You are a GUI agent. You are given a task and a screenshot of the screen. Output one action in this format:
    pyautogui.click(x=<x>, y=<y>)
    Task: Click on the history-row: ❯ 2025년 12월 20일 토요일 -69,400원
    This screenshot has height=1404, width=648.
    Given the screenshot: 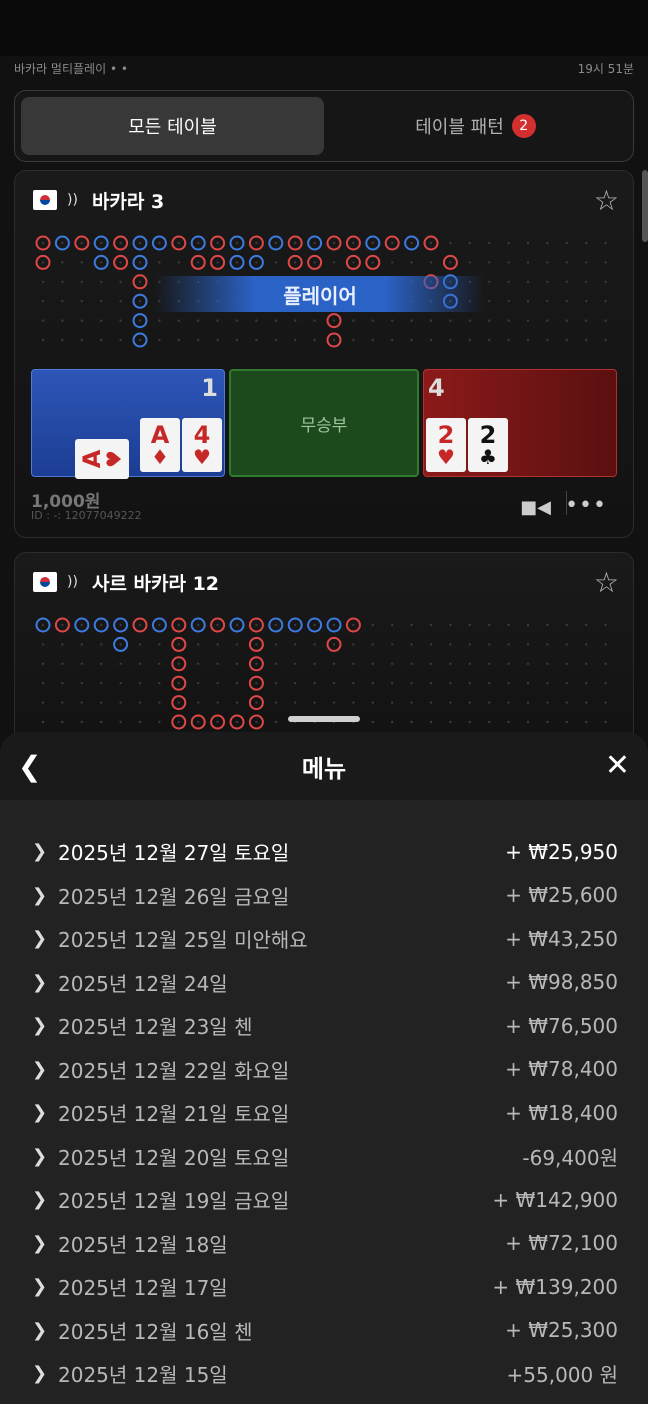 What is the action you would take?
    pyautogui.click(x=324, y=1157)
    